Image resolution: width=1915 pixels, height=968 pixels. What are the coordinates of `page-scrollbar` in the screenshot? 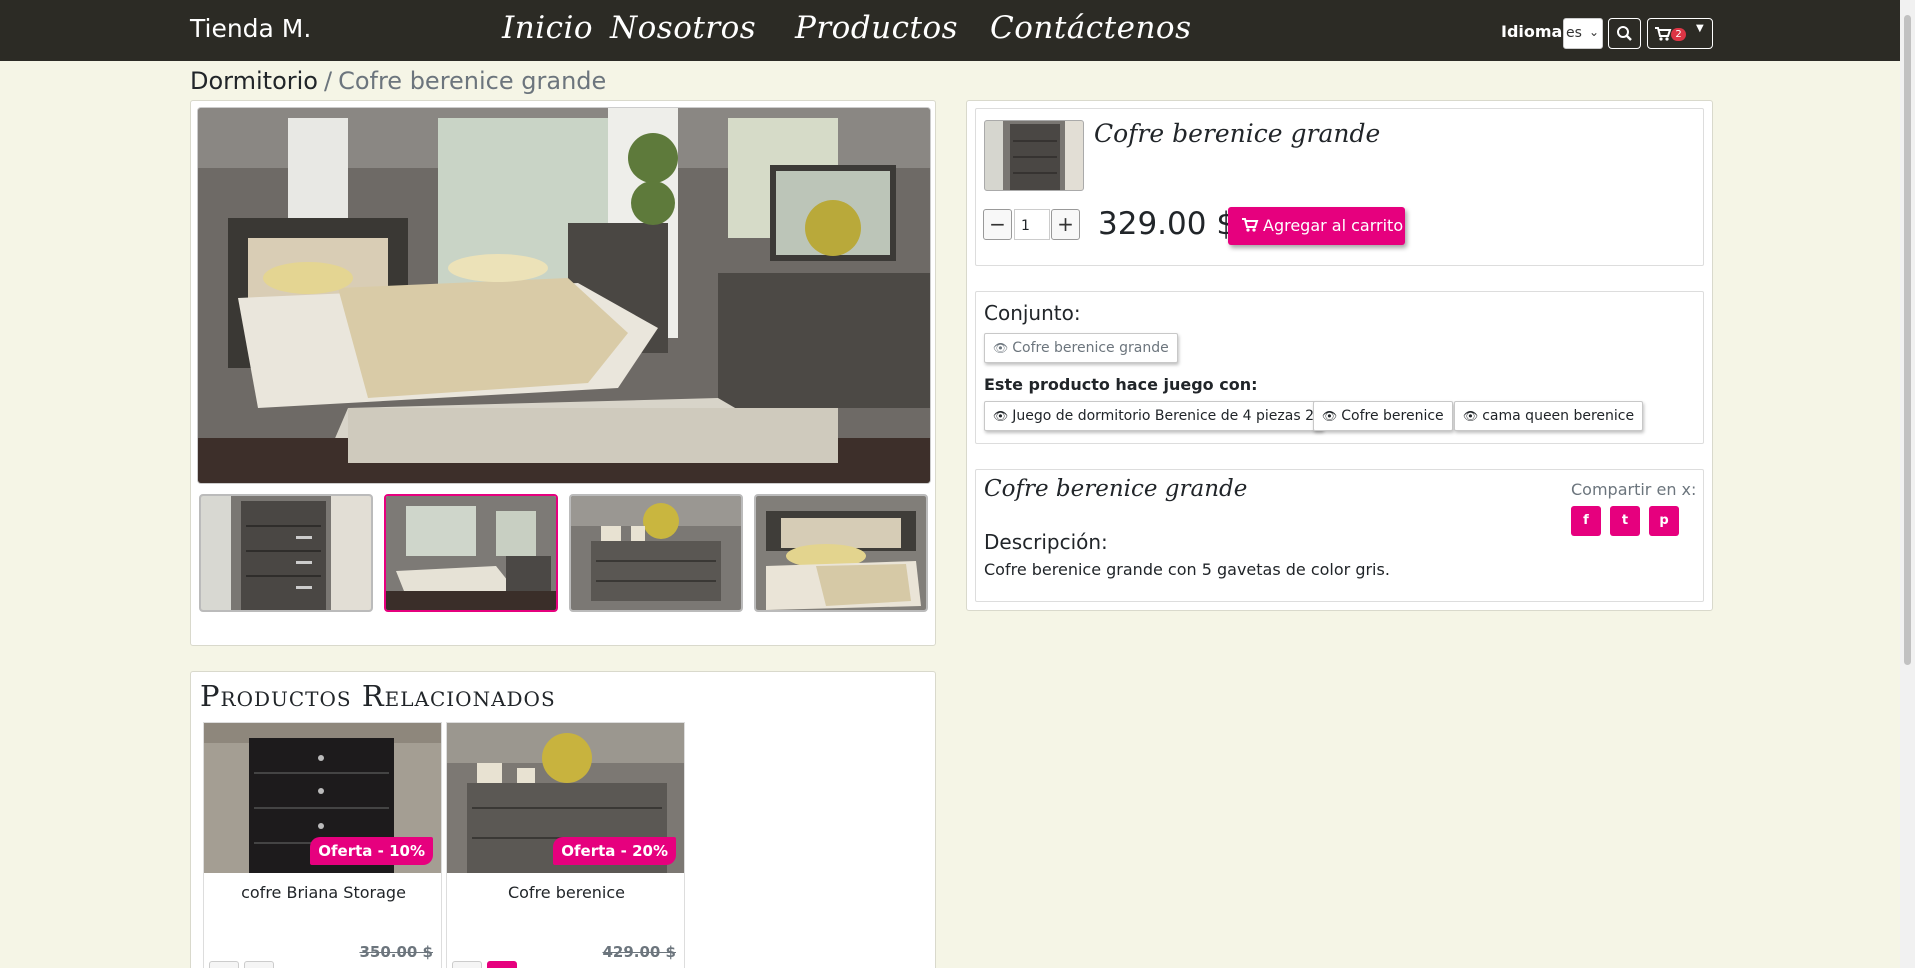 It's located at (1907, 484).